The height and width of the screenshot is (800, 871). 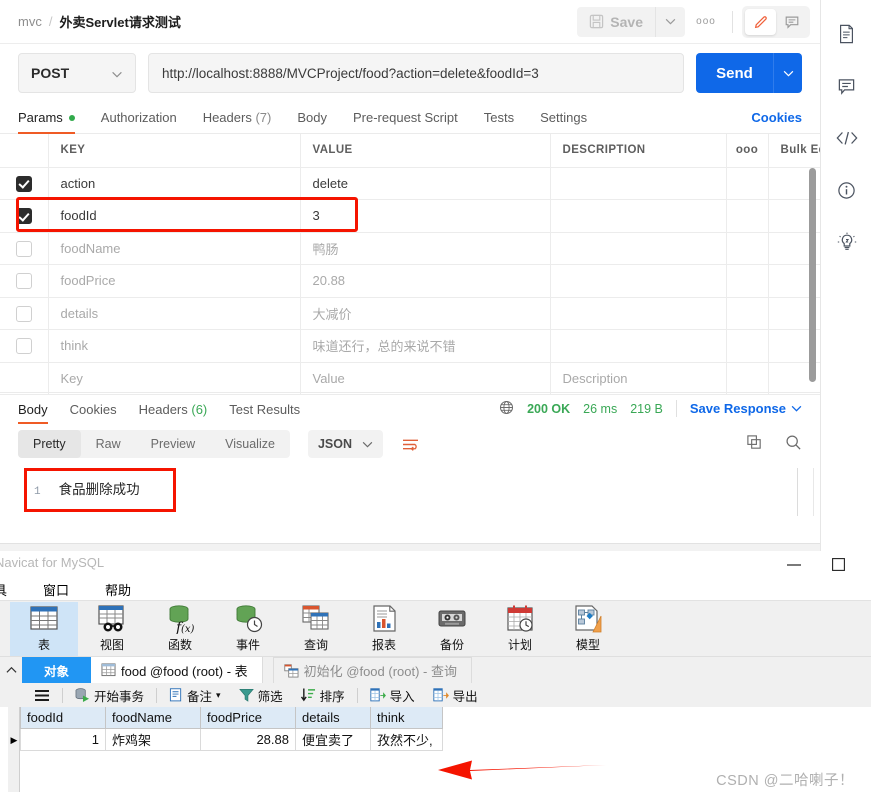 What do you see at coordinates (119, 21) in the screenshot?
I see `breadcrumb-request-name: 外卖Servlet请求测试` at bounding box center [119, 21].